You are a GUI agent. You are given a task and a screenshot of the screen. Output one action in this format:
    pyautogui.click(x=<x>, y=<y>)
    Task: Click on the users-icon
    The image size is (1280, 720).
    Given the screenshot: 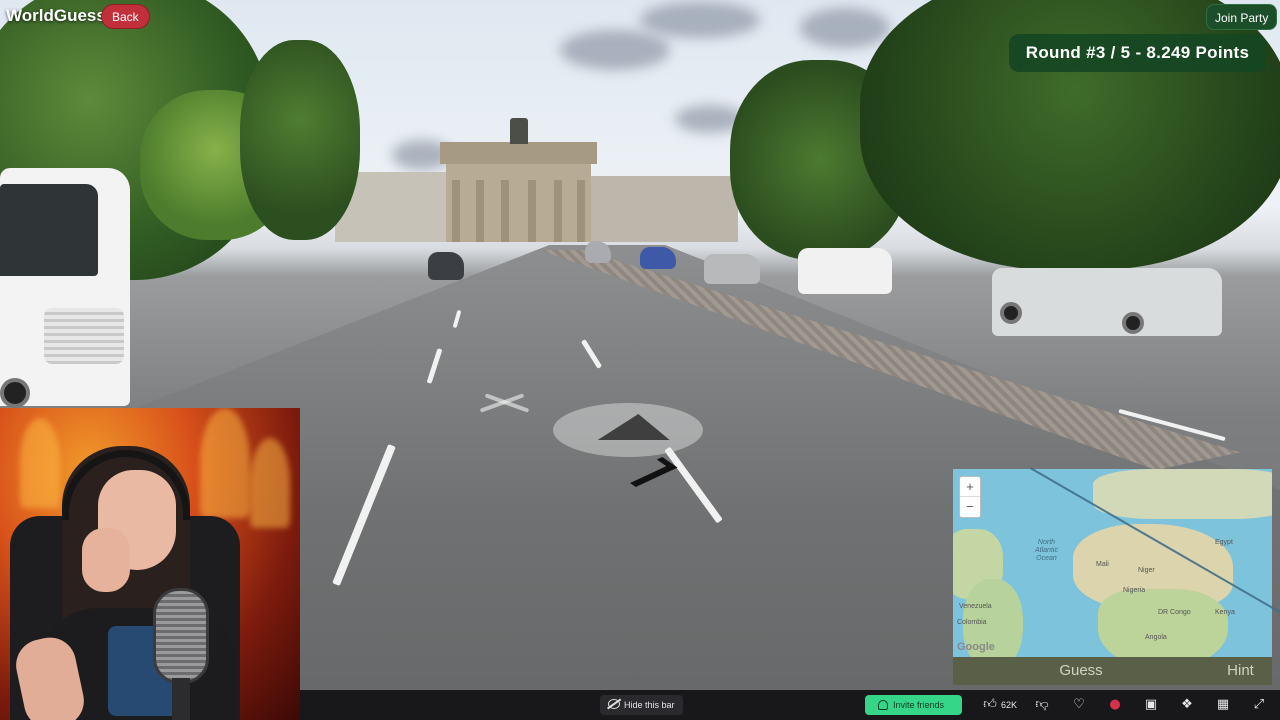 What is the action you would take?
    pyautogui.click(x=883, y=705)
    